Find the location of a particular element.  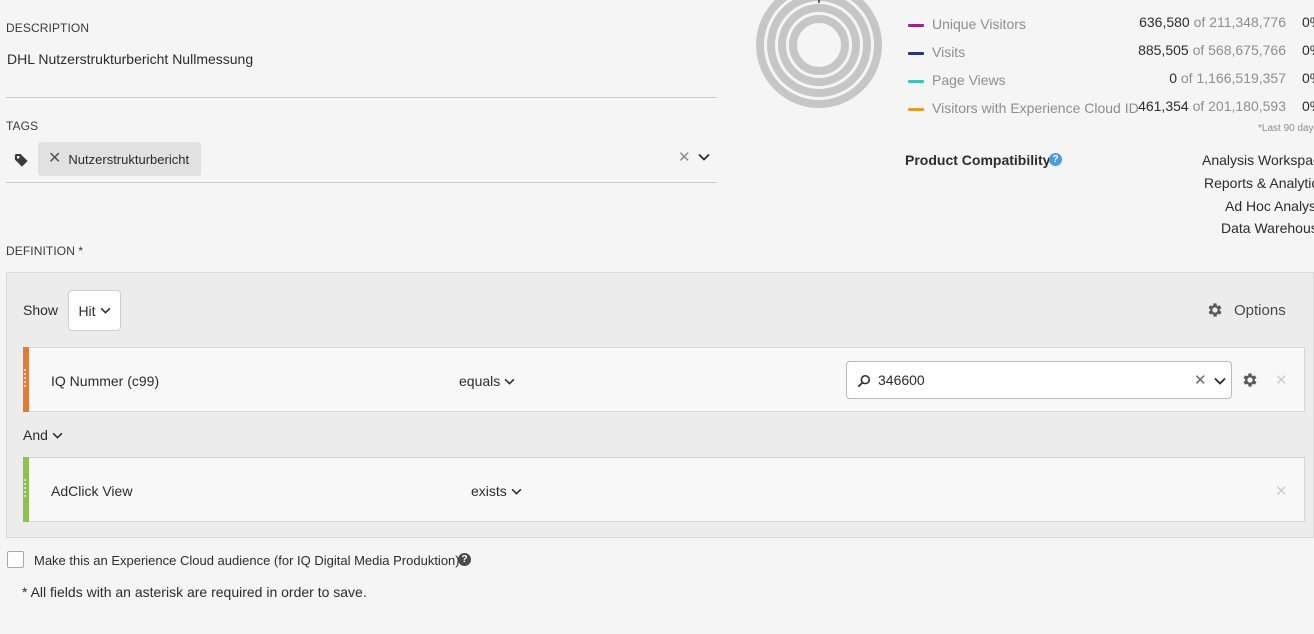

rule-operator-select: equals is located at coordinates (487, 381).